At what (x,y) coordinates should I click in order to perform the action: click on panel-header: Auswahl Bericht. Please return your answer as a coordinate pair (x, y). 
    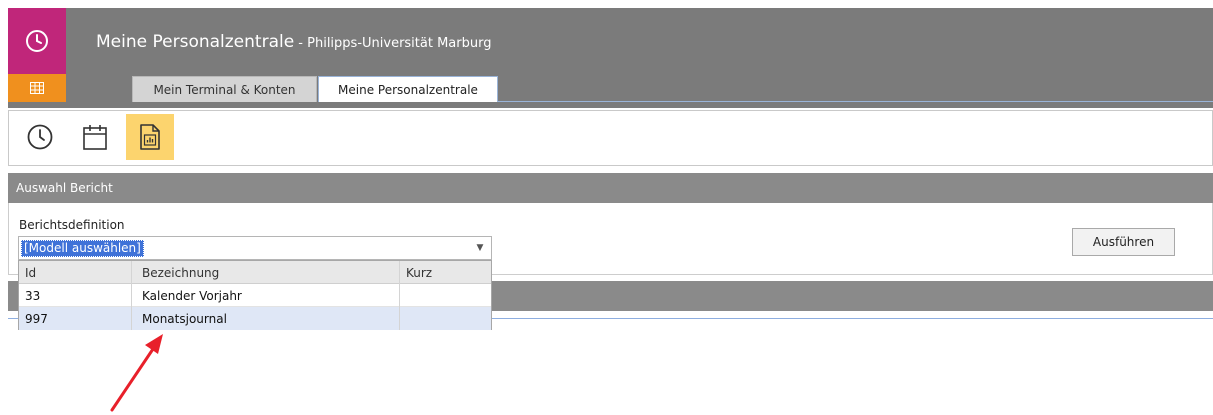
    Looking at the image, I should click on (610, 188).